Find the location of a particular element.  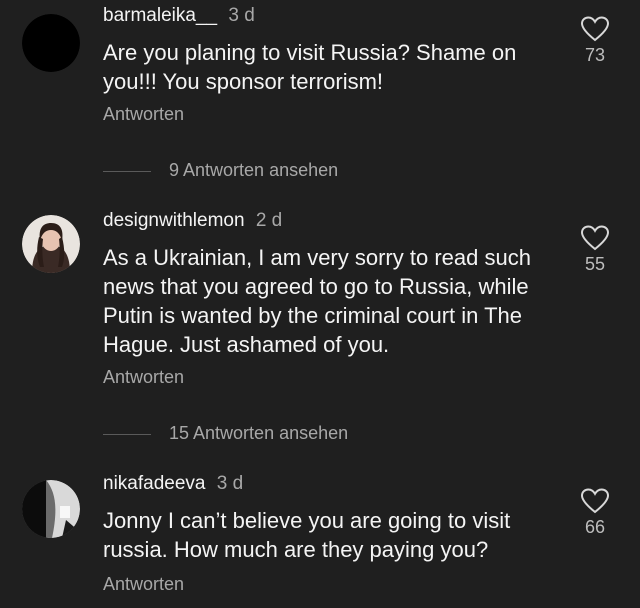

username: barmaleika__ is located at coordinates (160, 15).